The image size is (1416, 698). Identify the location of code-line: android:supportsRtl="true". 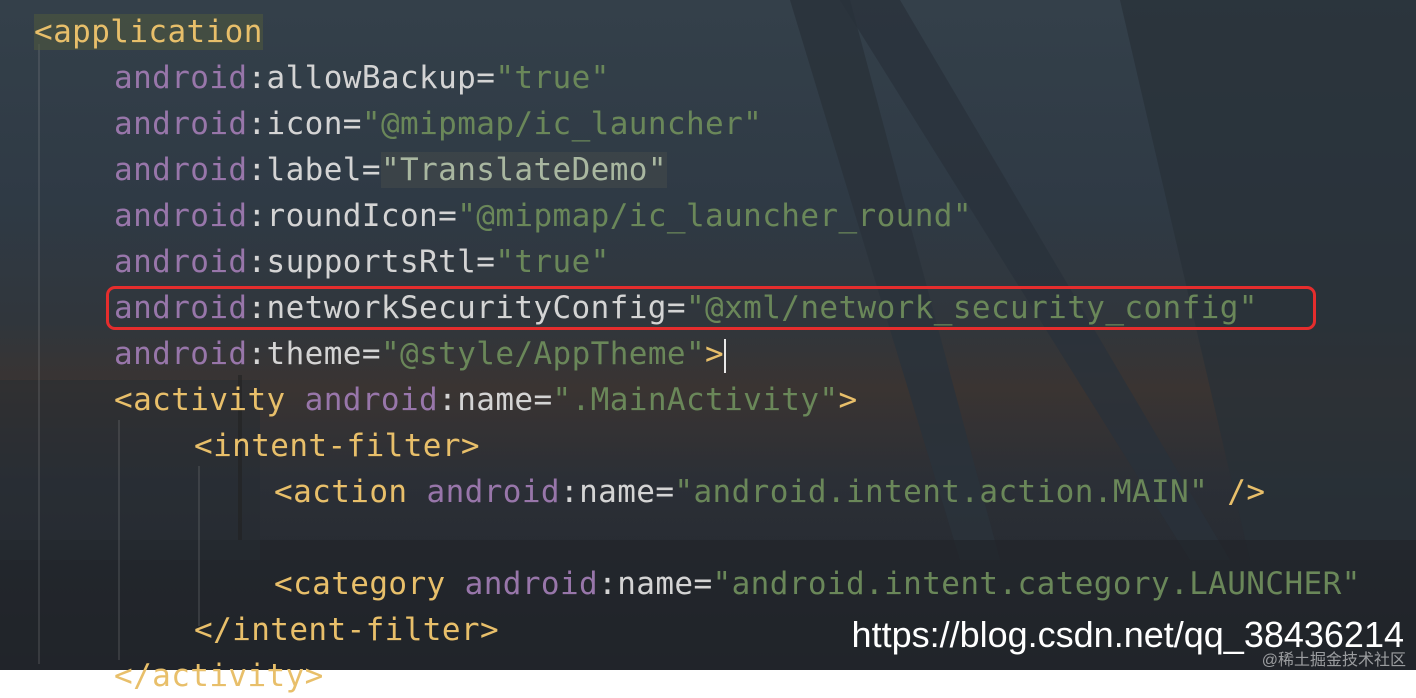
(362, 262).